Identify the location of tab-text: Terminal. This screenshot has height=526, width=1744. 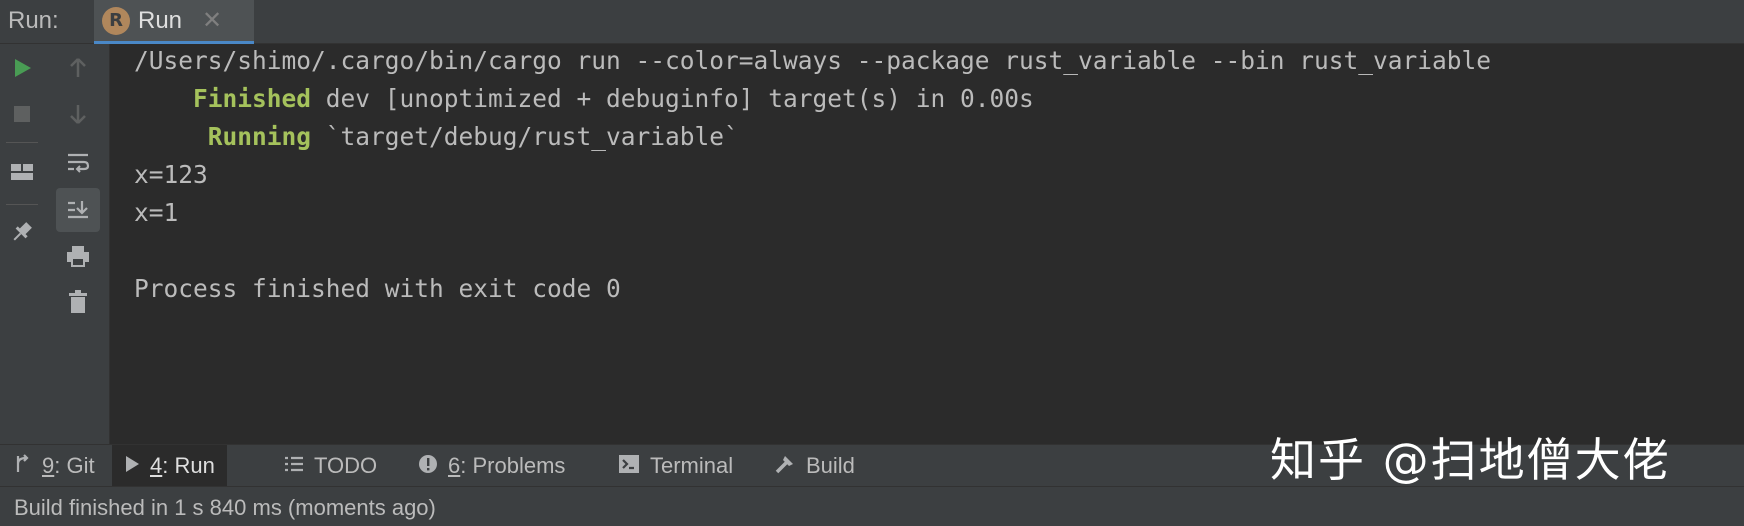
(692, 465).